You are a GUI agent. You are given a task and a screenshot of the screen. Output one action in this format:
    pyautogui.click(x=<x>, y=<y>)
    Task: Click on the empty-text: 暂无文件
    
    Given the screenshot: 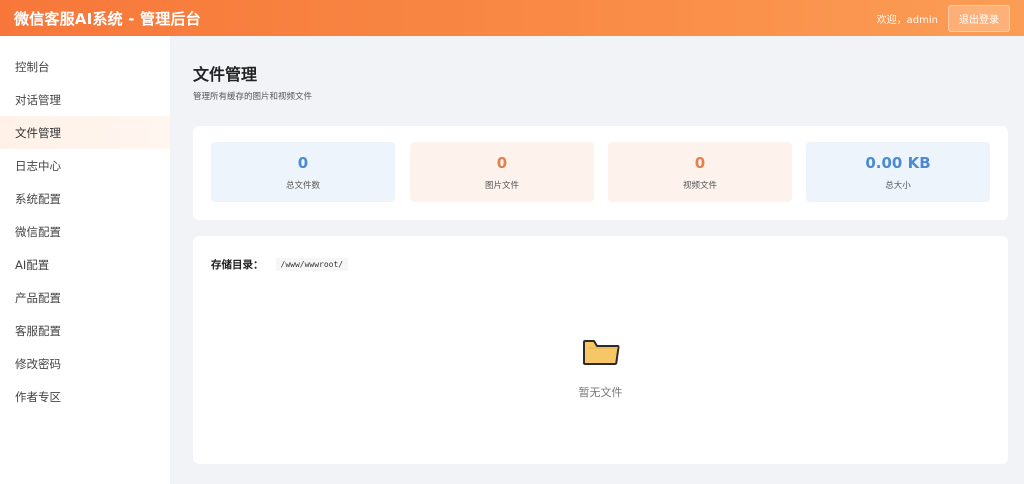 What is the action you would take?
    pyautogui.click(x=600, y=392)
    